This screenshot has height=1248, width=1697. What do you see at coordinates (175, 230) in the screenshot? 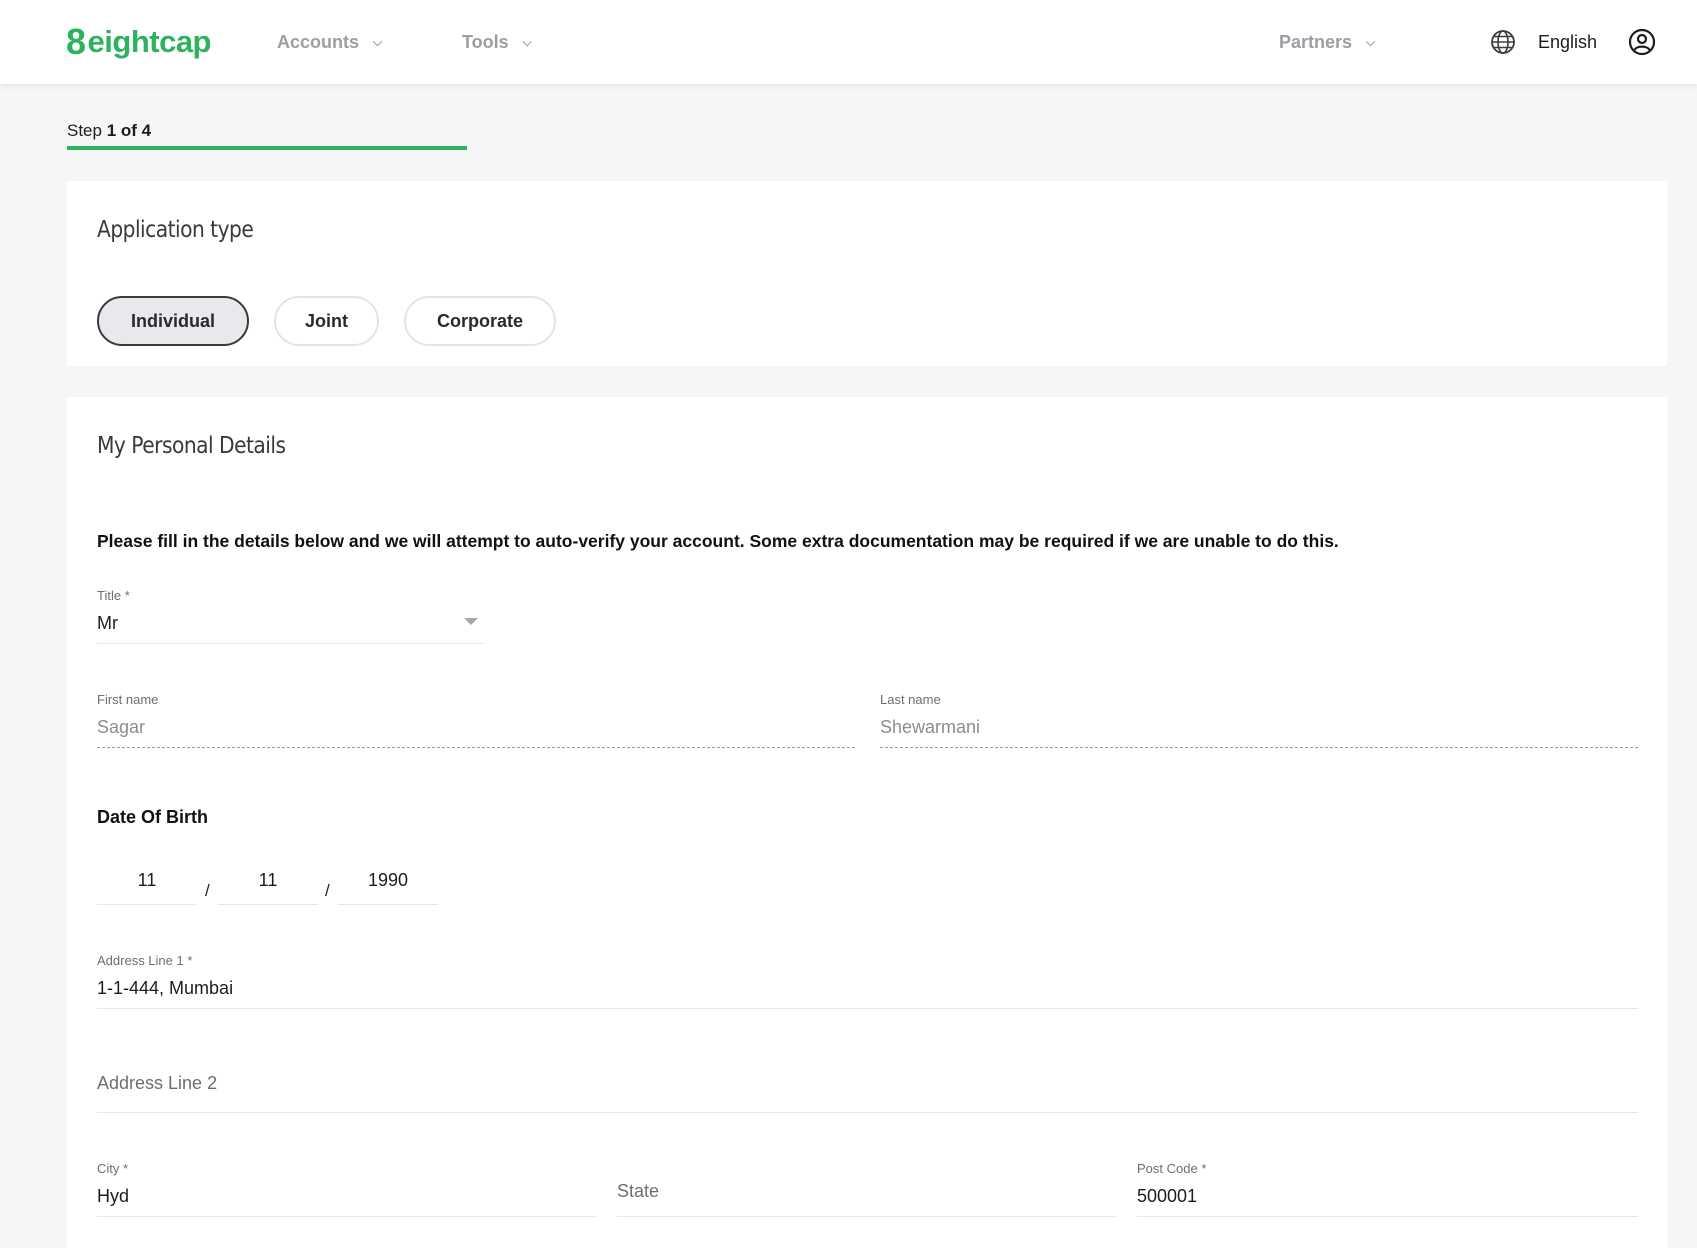
I see `application-type-title: Application type` at bounding box center [175, 230].